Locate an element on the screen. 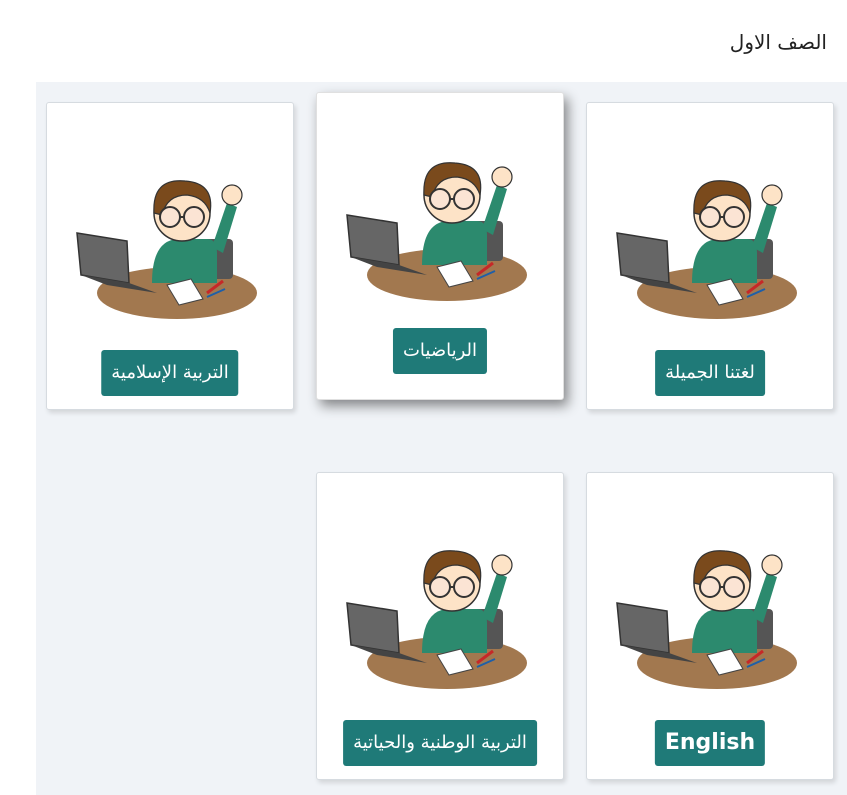 The image size is (847, 795). subject-card-islamic: التربية الإسلامية is located at coordinates (170, 256).